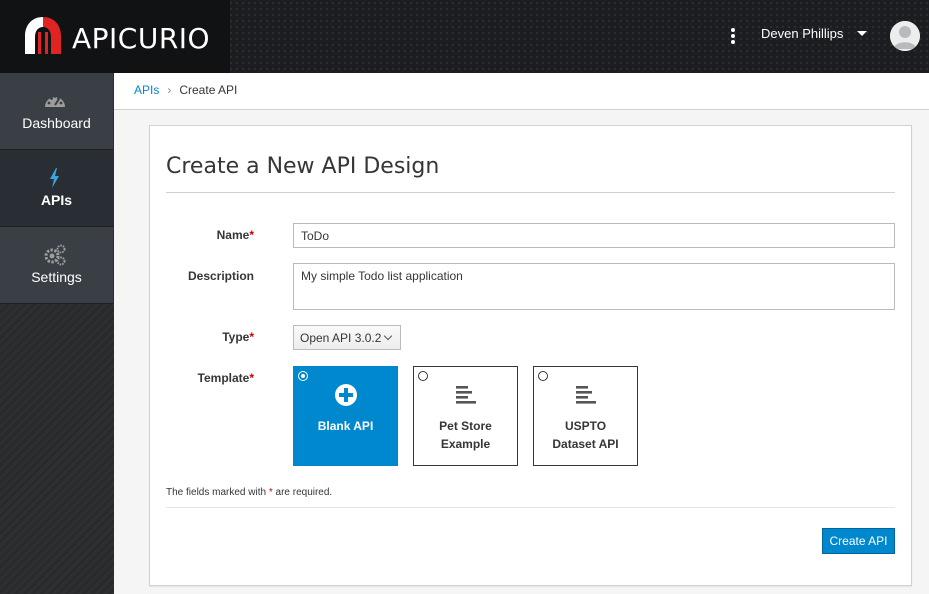 The image size is (929, 594). I want to click on breadcrumb-bar: APIs › Create API, so click(521, 91).